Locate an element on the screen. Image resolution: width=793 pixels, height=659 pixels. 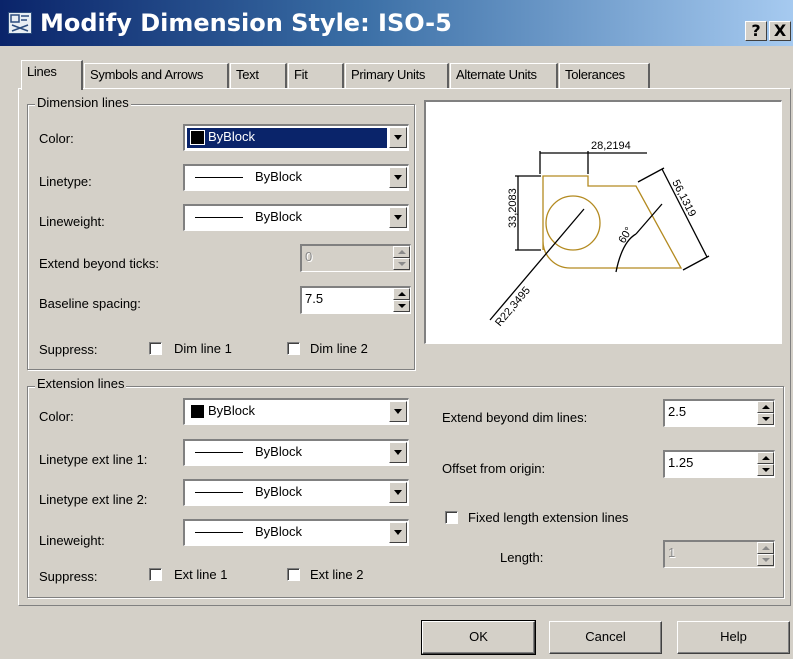
ext-color-value: ByBlock is located at coordinates (231, 410).